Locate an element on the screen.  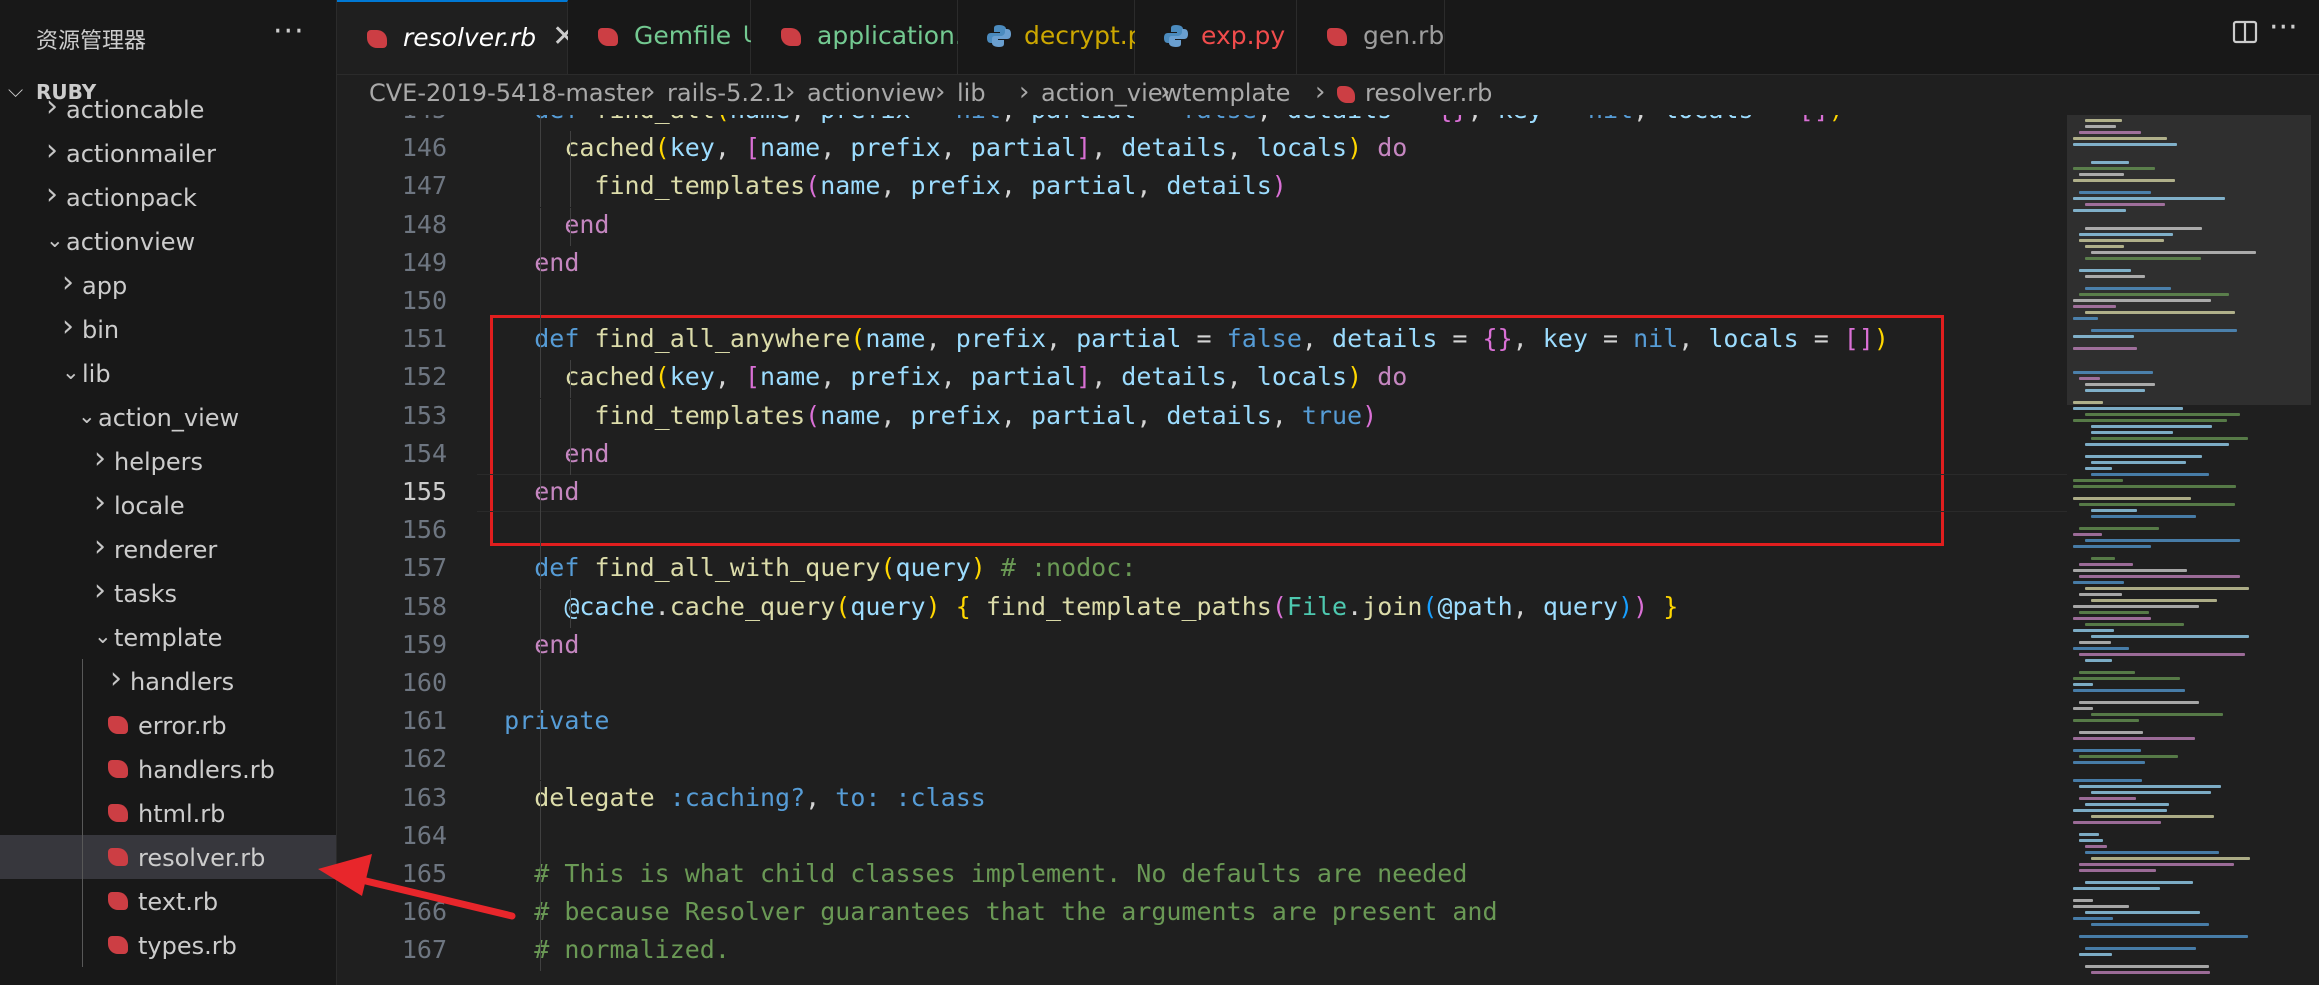
breadcrumb-item: actionview is located at coordinates (871, 93).